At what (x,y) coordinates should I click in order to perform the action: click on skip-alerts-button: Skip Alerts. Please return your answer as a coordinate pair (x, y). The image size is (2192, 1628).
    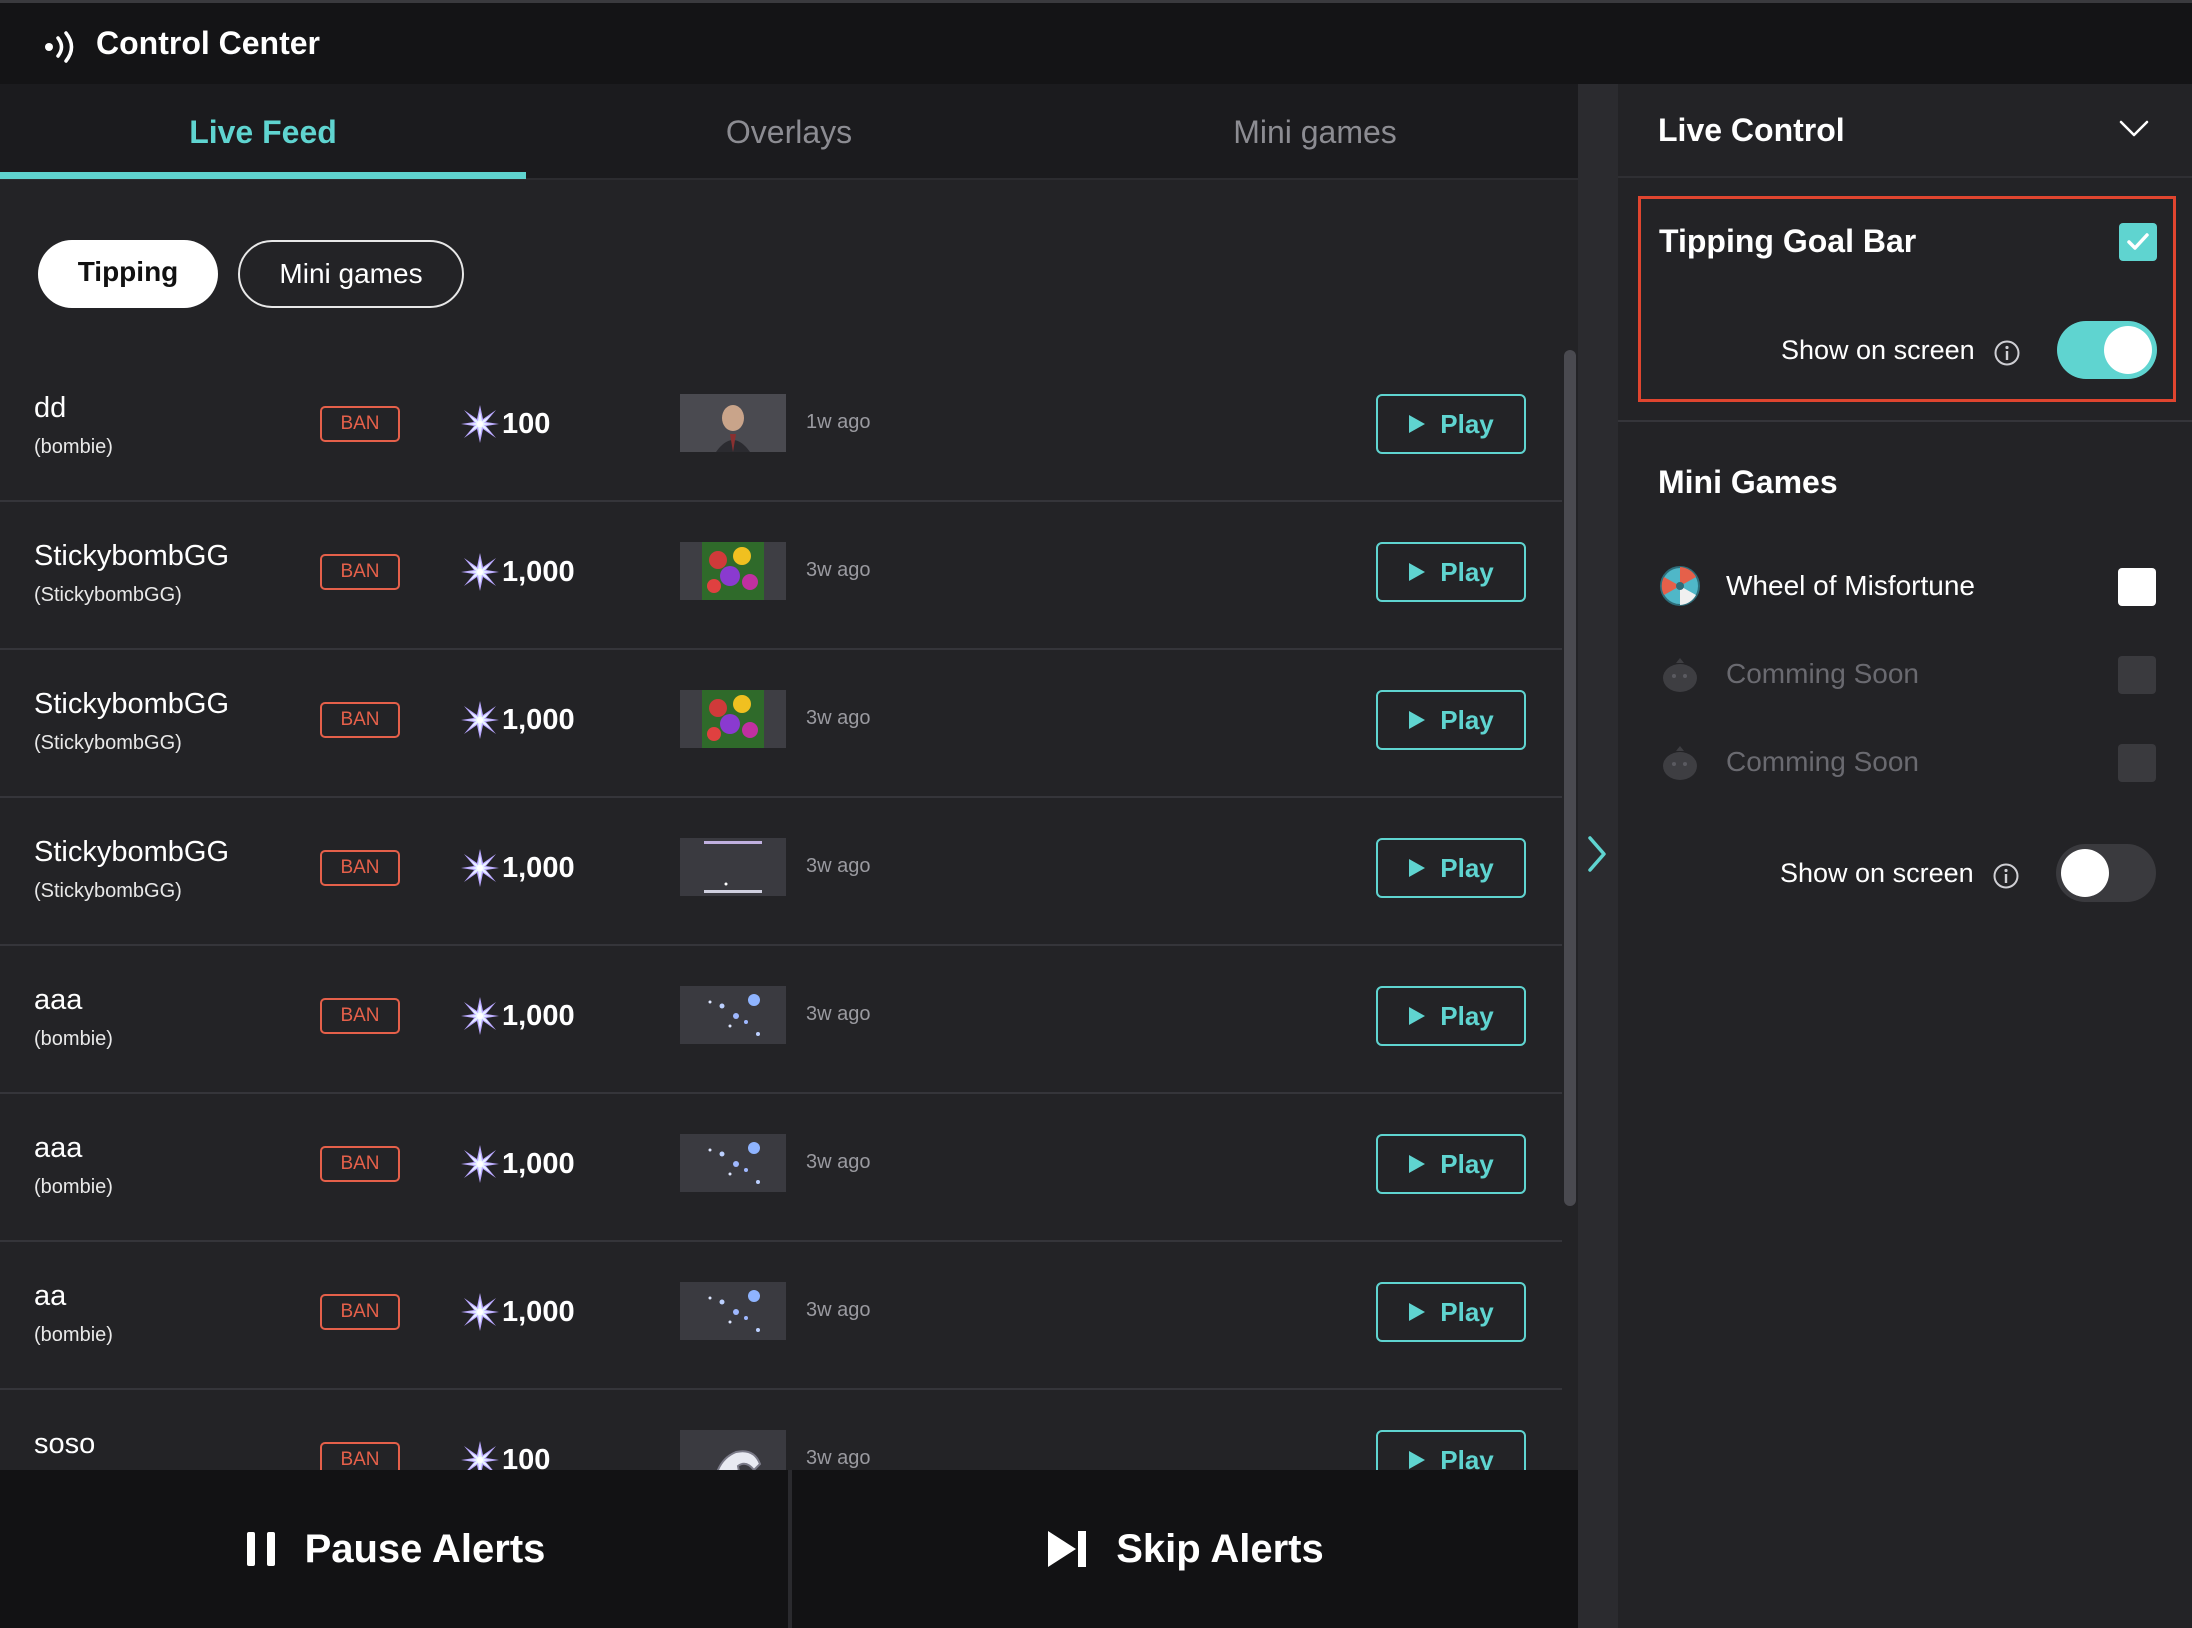
    Looking at the image, I should click on (1185, 1549).